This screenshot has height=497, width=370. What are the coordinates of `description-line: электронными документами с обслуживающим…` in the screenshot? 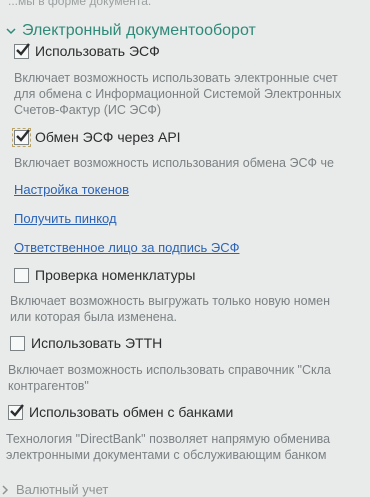 It's located at (166, 455).